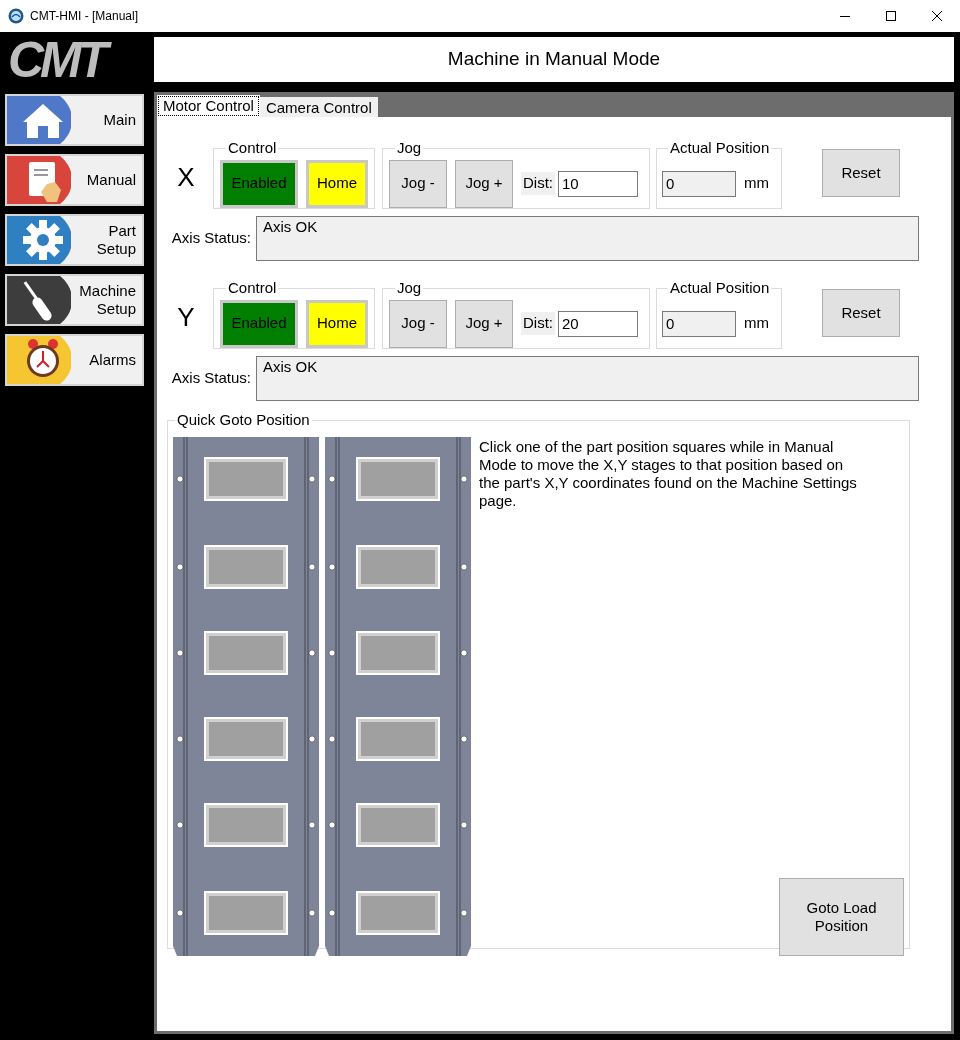  Describe the element at coordinates (598, 323) in the screenshot. I see `dist-field: 20` at that location.